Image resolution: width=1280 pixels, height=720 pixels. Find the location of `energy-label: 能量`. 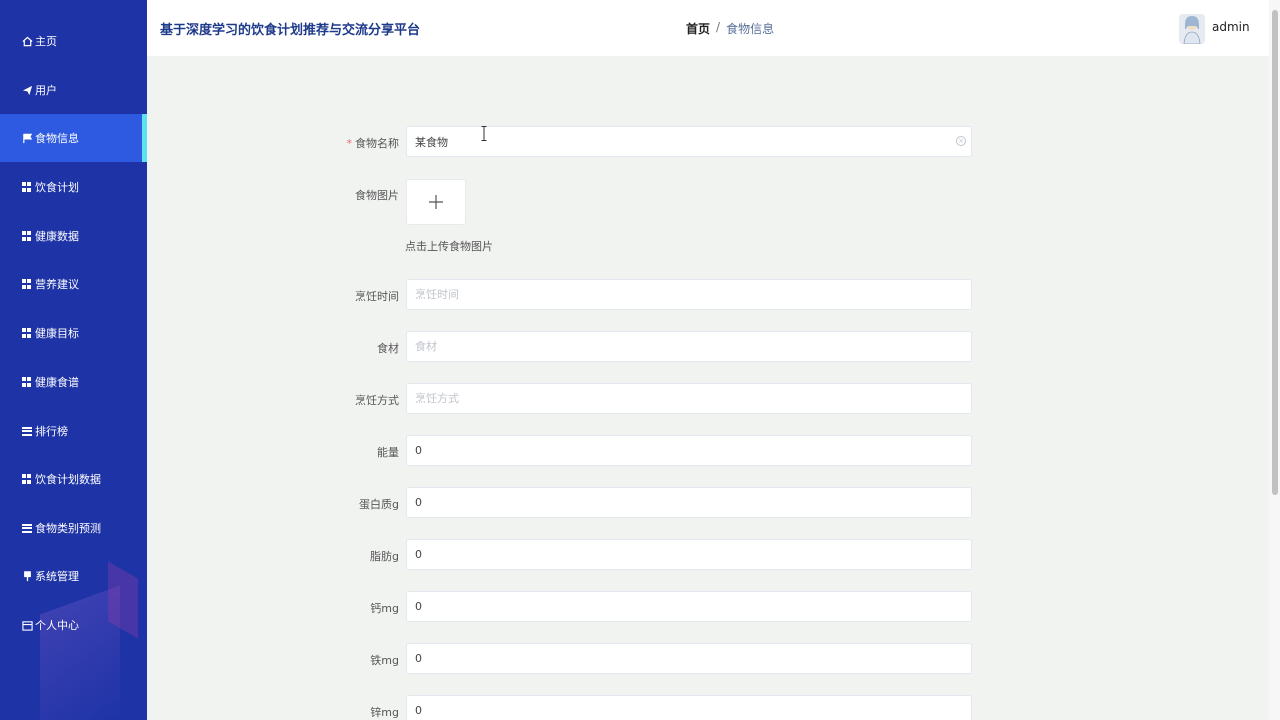

energy-label: 能量 is located at coordinates (388, 452).